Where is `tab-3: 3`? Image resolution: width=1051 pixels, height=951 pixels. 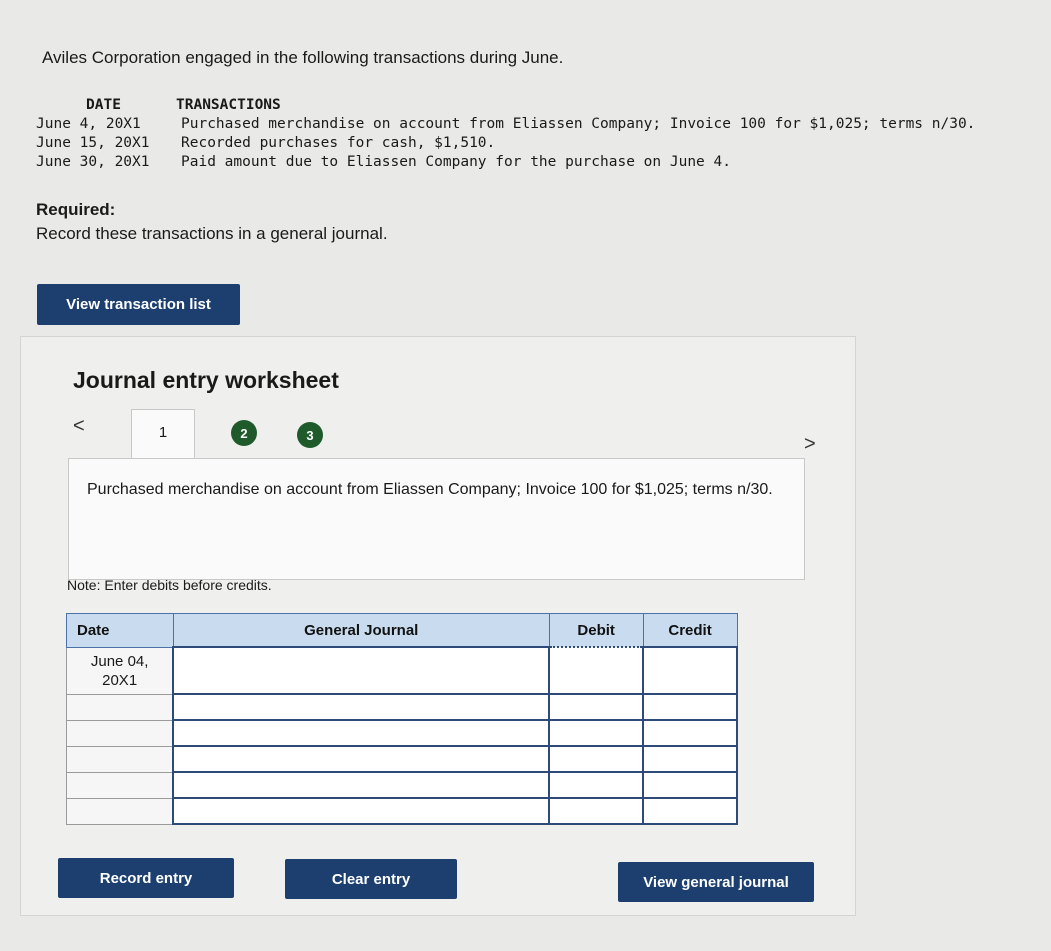 tab-3: 3 is located at coordinates (310, 435).